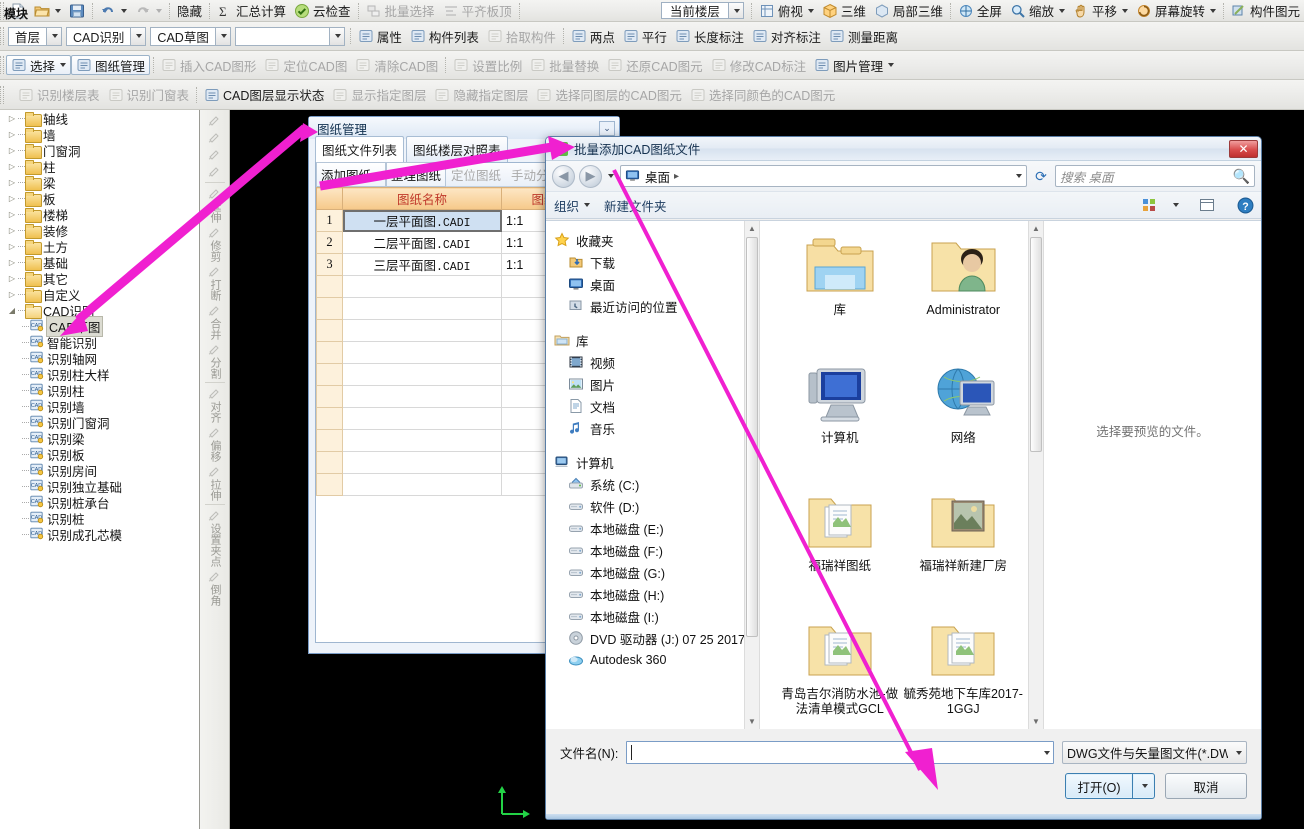 This screenshot has width=1304, height=829. What do you see at coordinates (379, 95) in the screenshot?
I see `show-specified-layer-button: 显示指定图层` at bounding box center [379, 95].